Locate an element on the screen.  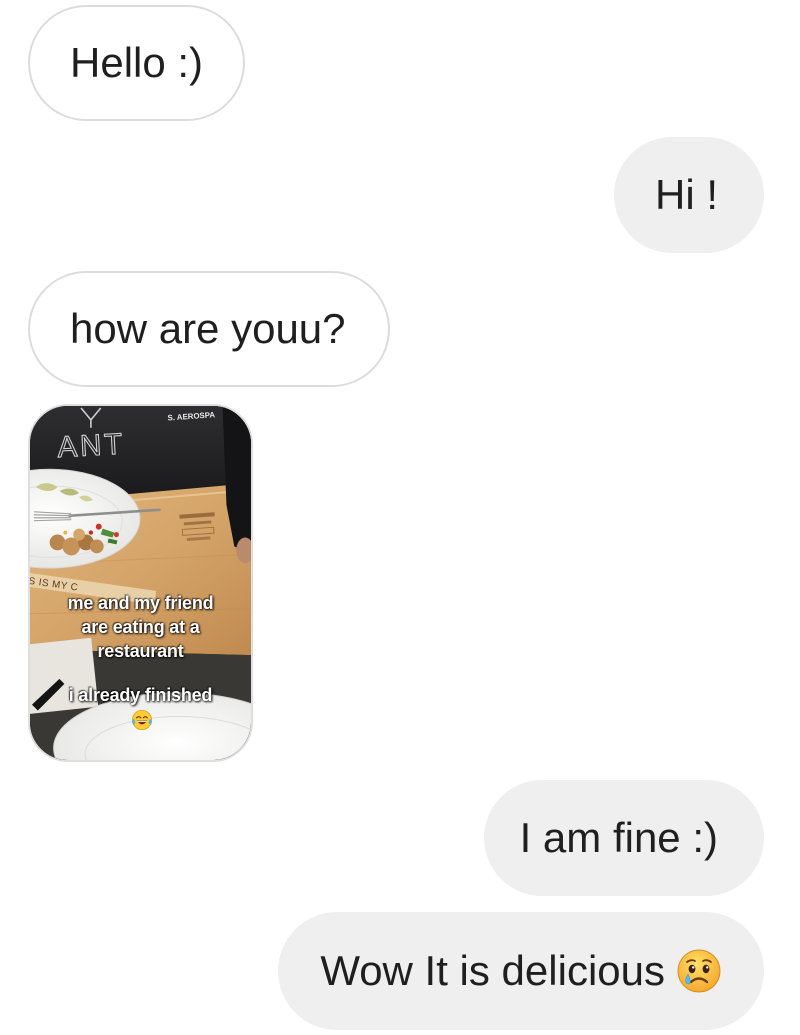
shirt-lettering: ANT is located at coordinates (91, 445).